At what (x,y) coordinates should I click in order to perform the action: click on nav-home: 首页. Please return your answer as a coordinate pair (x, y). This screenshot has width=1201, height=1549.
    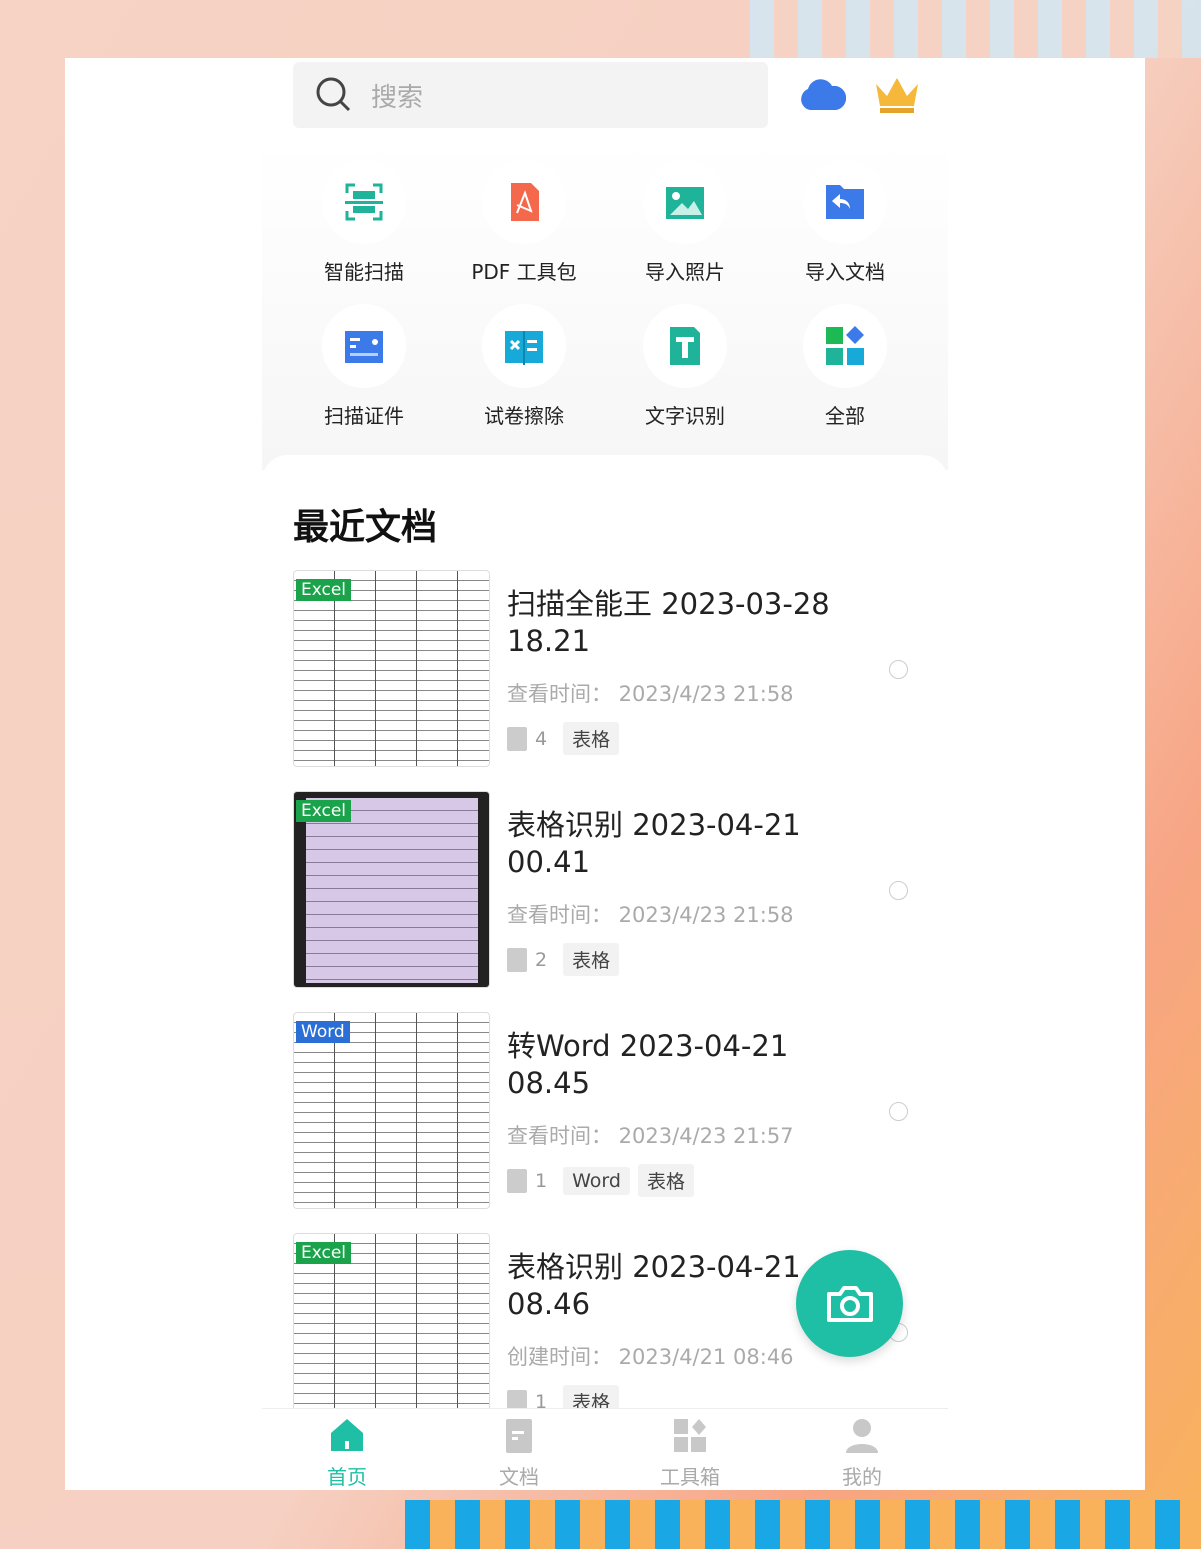
    Looking at the image, I should click on (347, 1453).